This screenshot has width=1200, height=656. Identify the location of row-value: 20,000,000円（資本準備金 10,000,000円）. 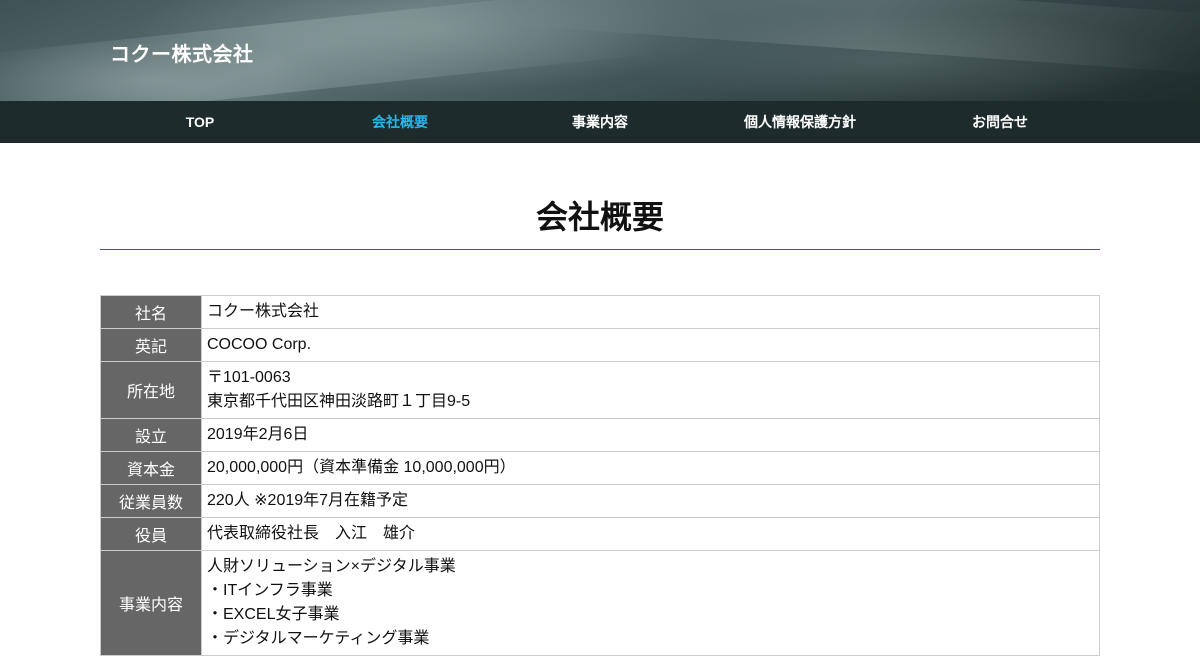
(650, 468).